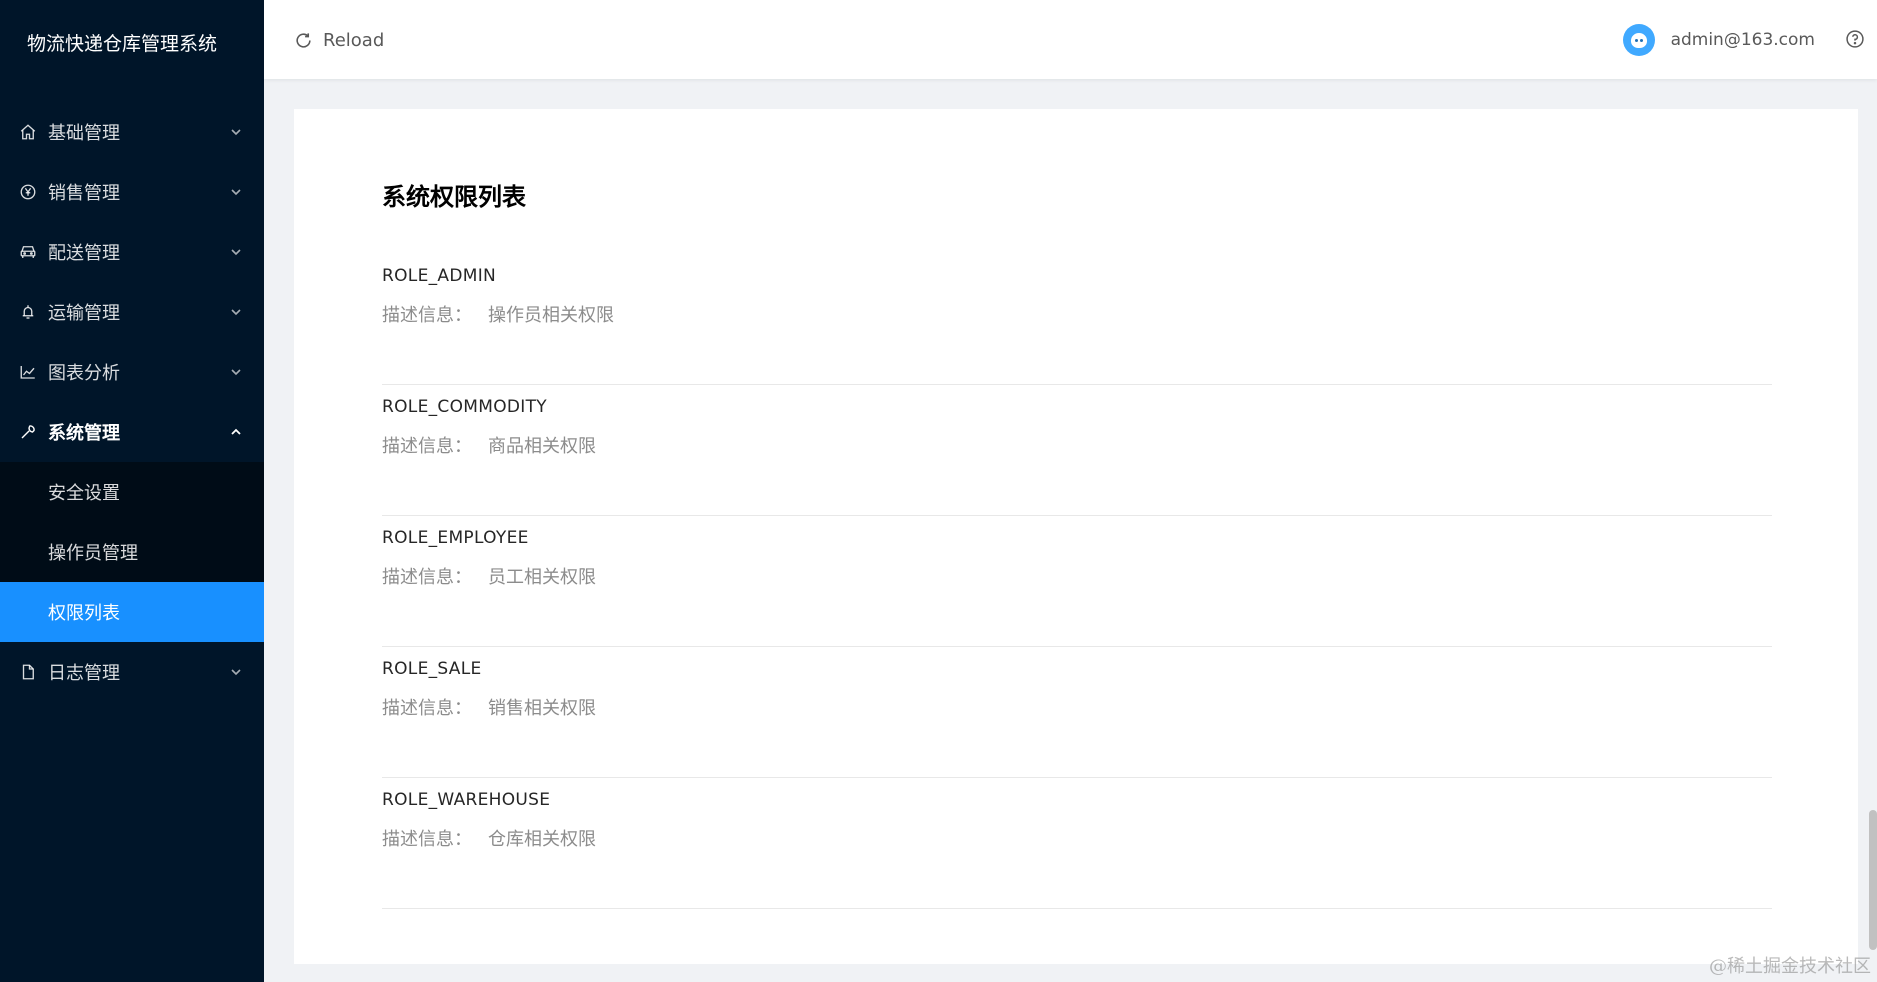  Describe the element at coordinates (122, 44) in the screenshot. I see `app-title: 物流快递仓库管理系统` at that location.